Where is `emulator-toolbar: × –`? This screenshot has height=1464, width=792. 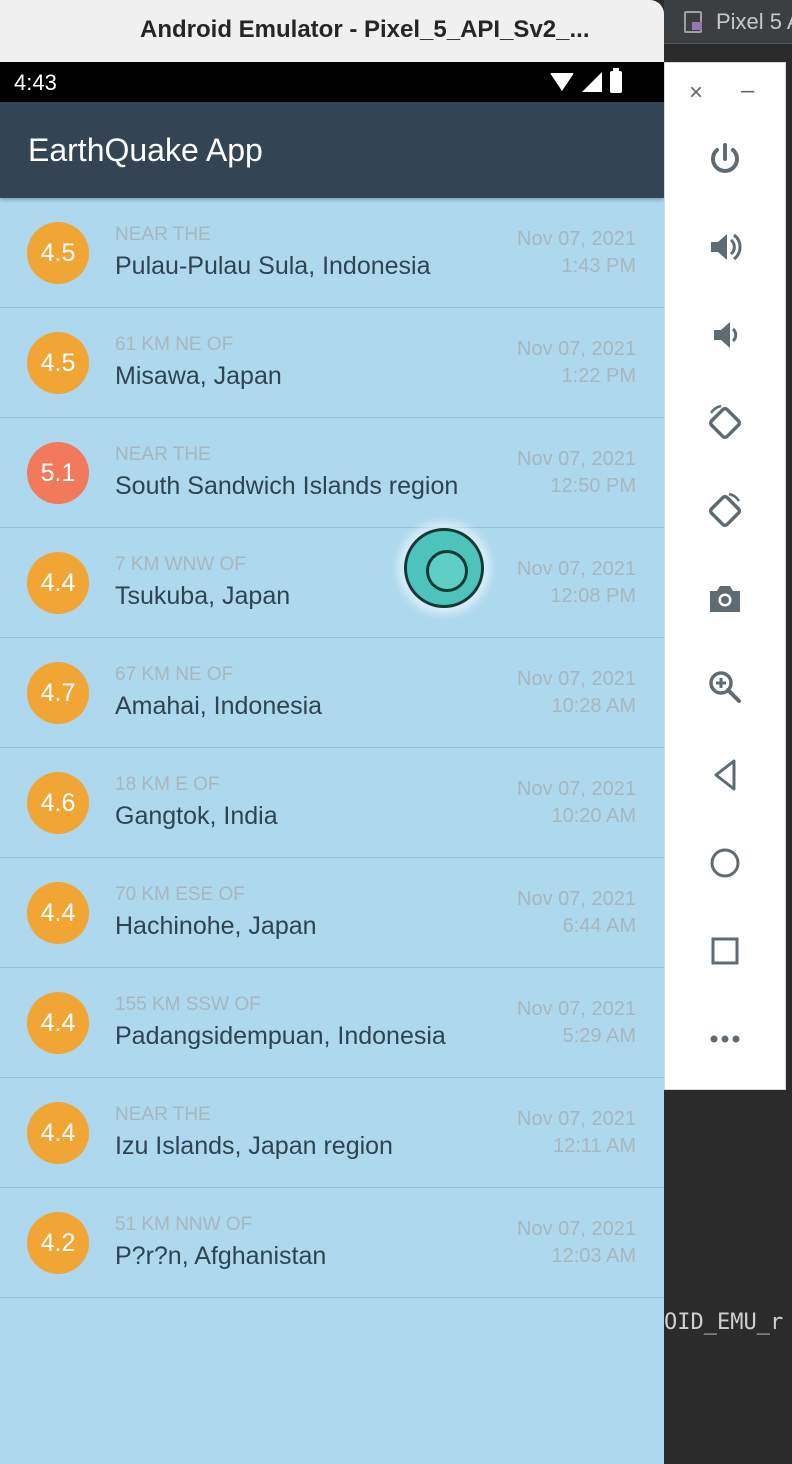 emulator-toolbar: × – is located at coordinates (725, 576).